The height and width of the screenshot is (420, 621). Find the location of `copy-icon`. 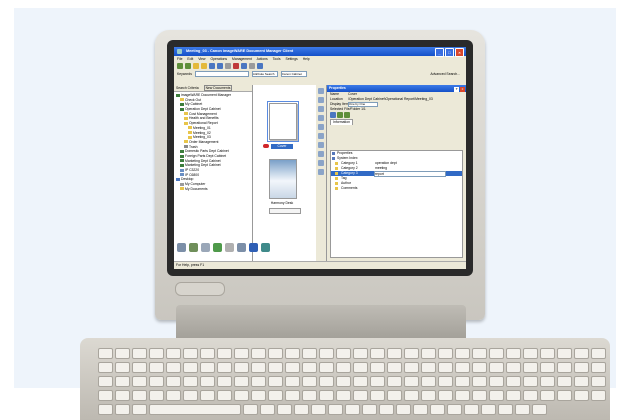

copy-icon is located at coordinates (220, 66).